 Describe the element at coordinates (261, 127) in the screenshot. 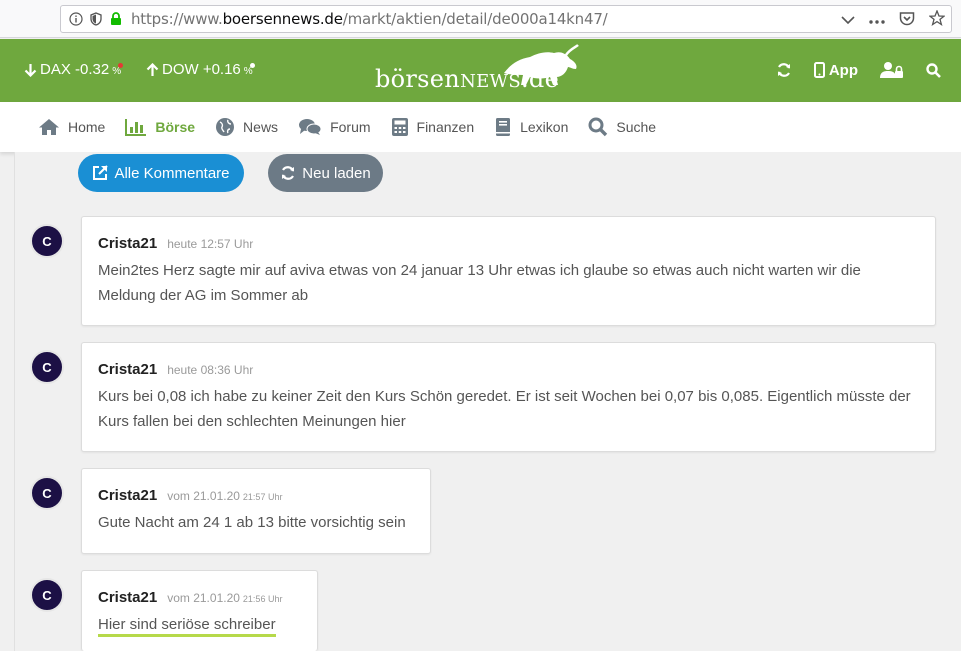

I see `nav-label: News` at that location.